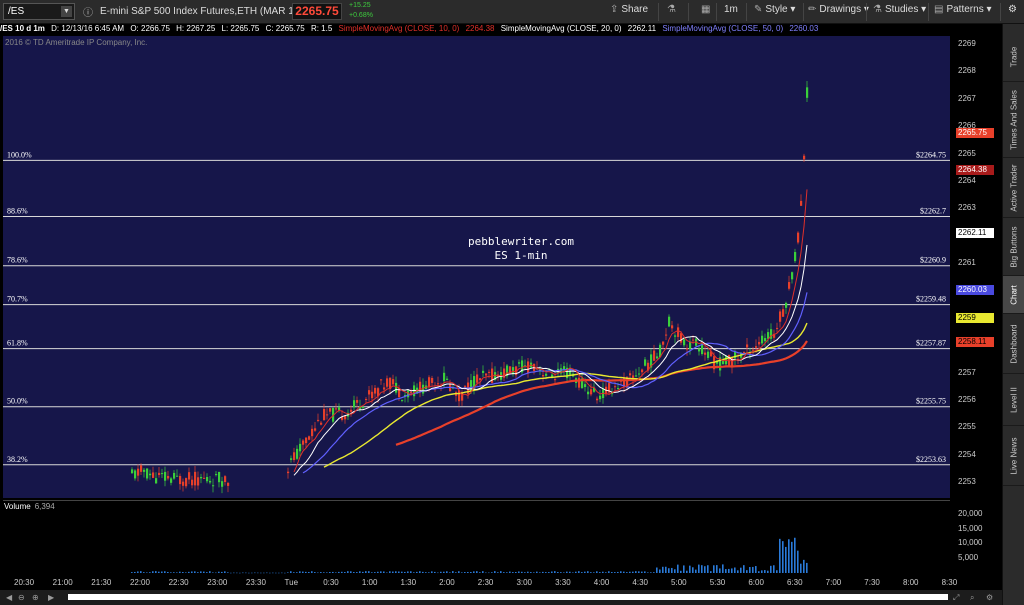 This screenshot has width=1024, height=605. I want to click on volume-pane, so click(476, 538).